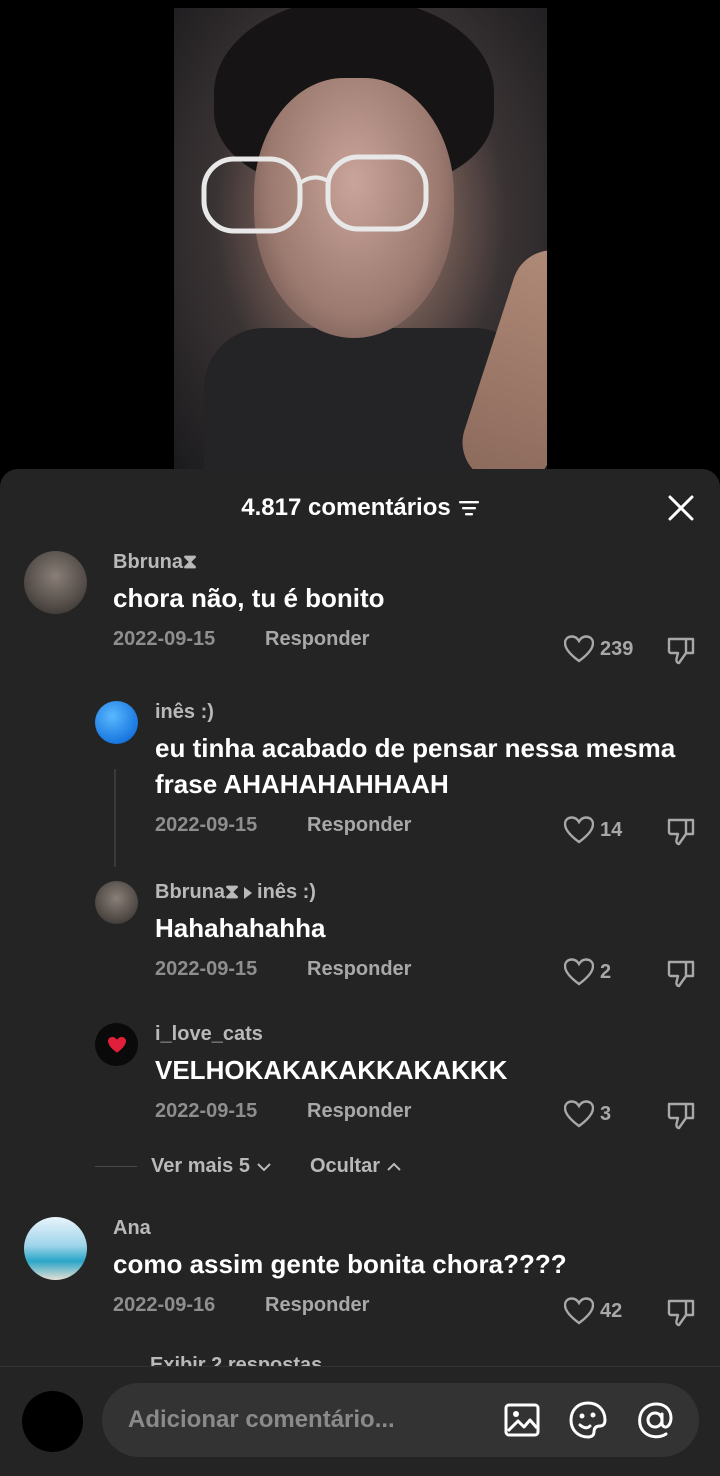 Image resolution: width=720 pixels, height=1476 pixels. What do you see at coordinates (468, 508) in the screenshot?
I see `sort-filter-icon` at bounding box center [468, 508].